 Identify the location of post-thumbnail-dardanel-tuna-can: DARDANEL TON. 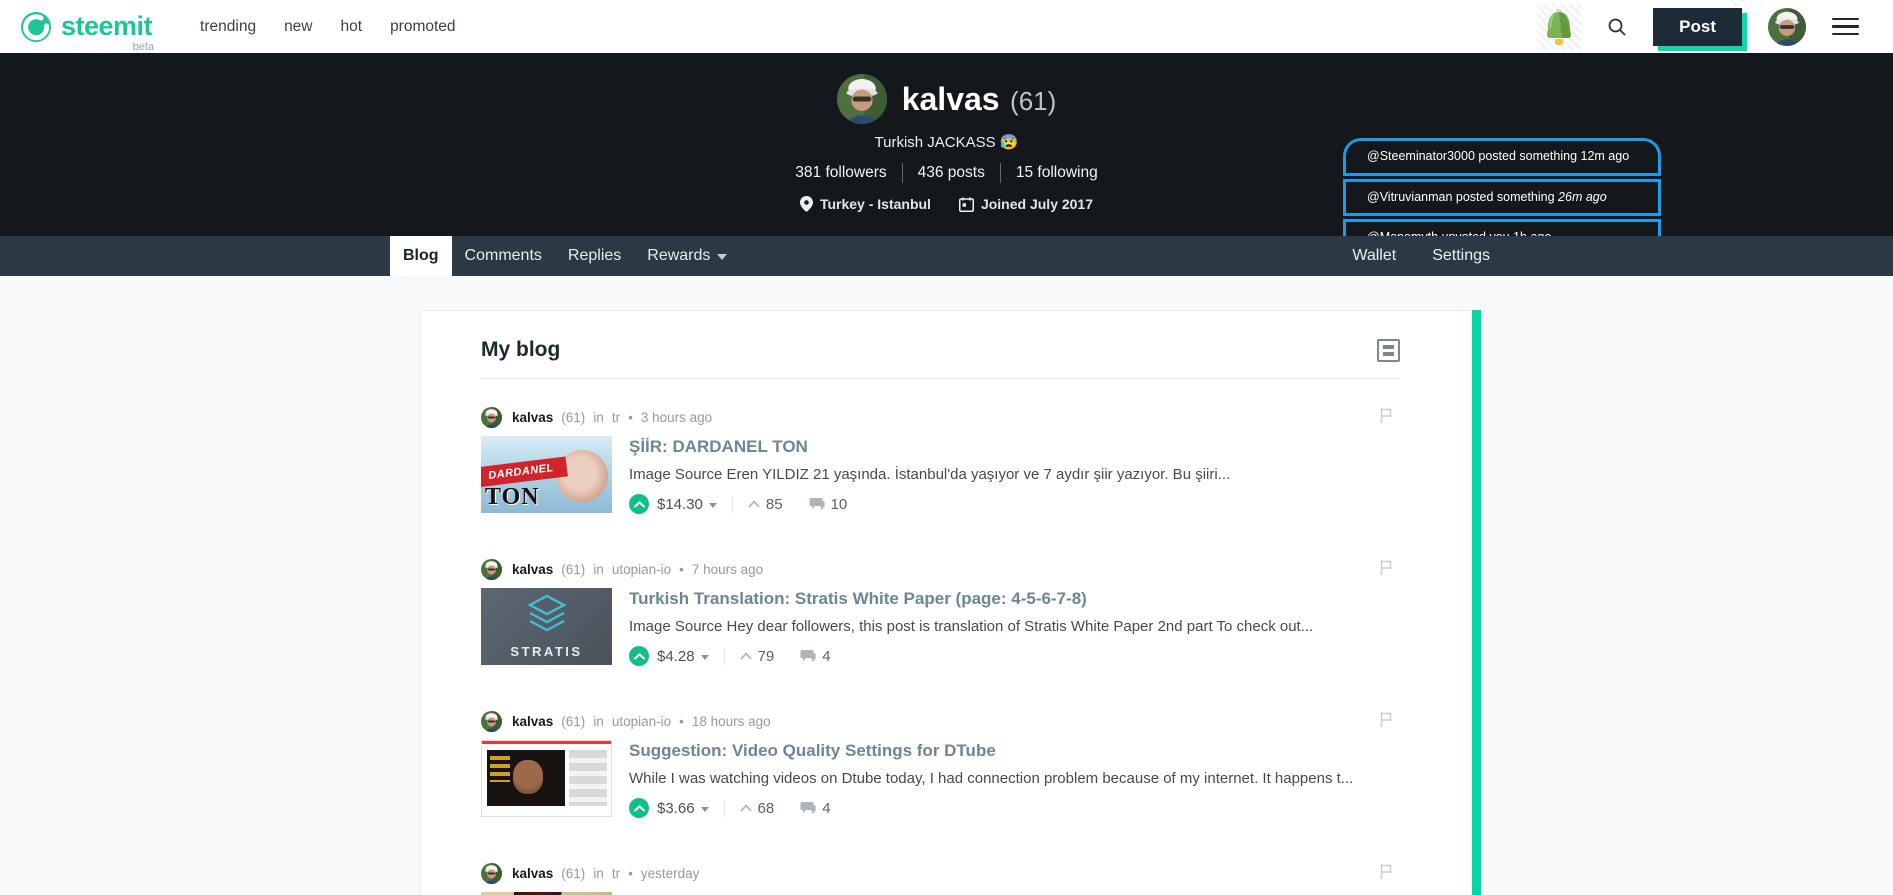
(546, 474).